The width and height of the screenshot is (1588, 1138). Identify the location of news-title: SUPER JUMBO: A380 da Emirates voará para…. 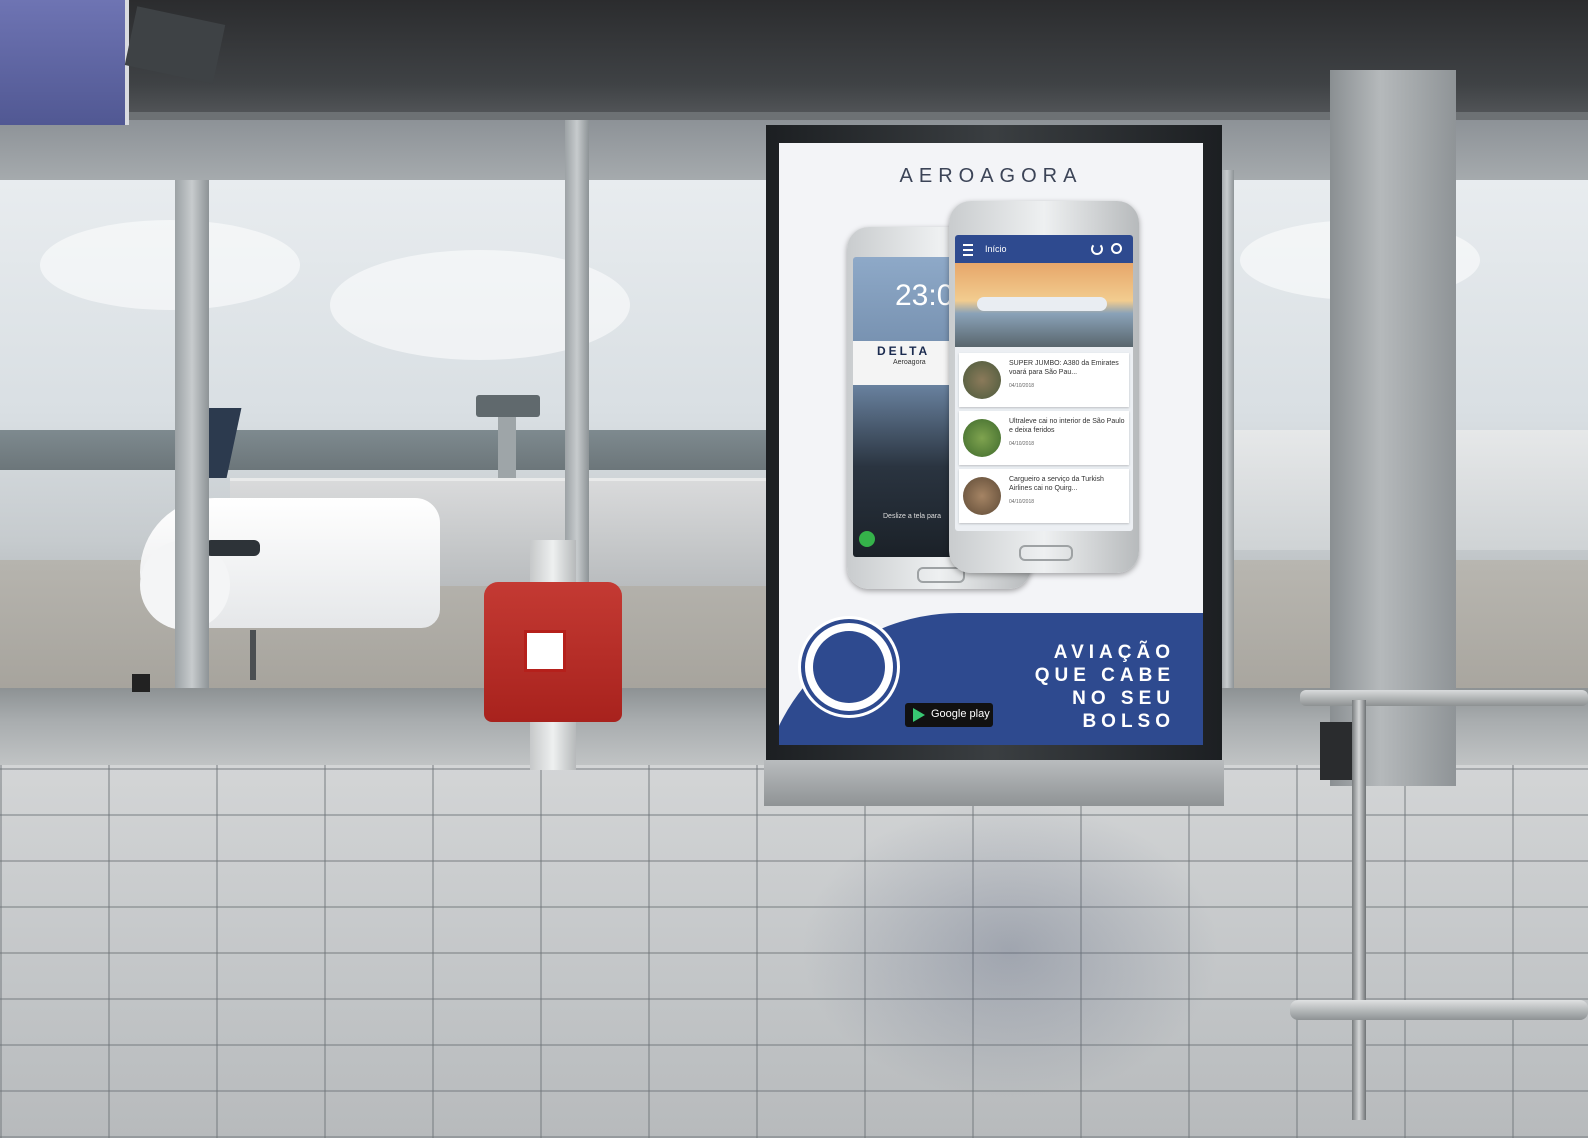
(1064, 368).